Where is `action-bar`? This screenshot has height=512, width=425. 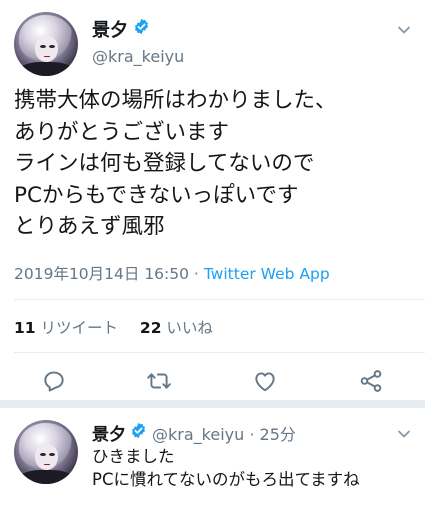
action-bar is located at coordinates (212, 381).